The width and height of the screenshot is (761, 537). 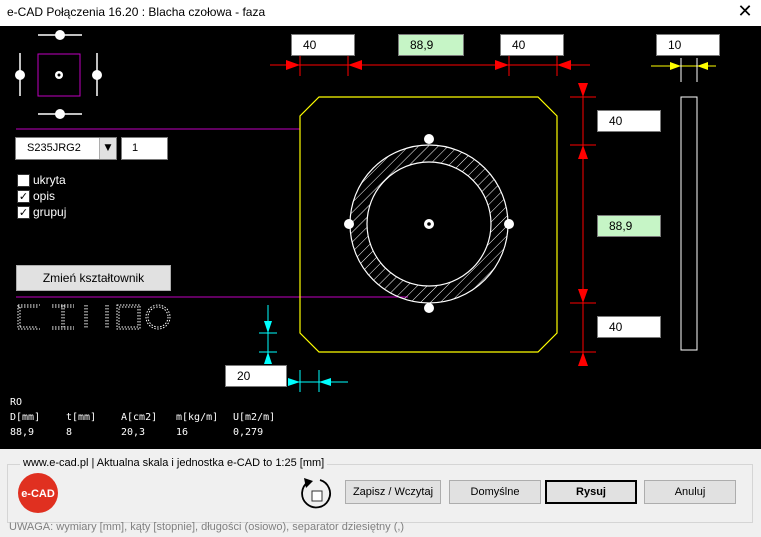 What do you see at coordinates (144, 148) in the screenshot?
I see `quantity-field: 1` at bounding box center [144, 148].